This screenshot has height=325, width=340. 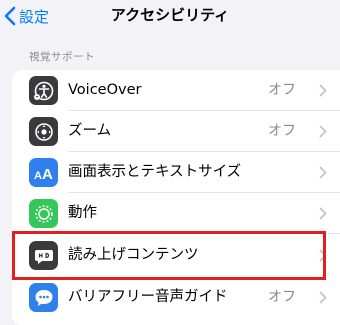 I want to click on row-label: VoiceOver, so click(x=105, y=90).